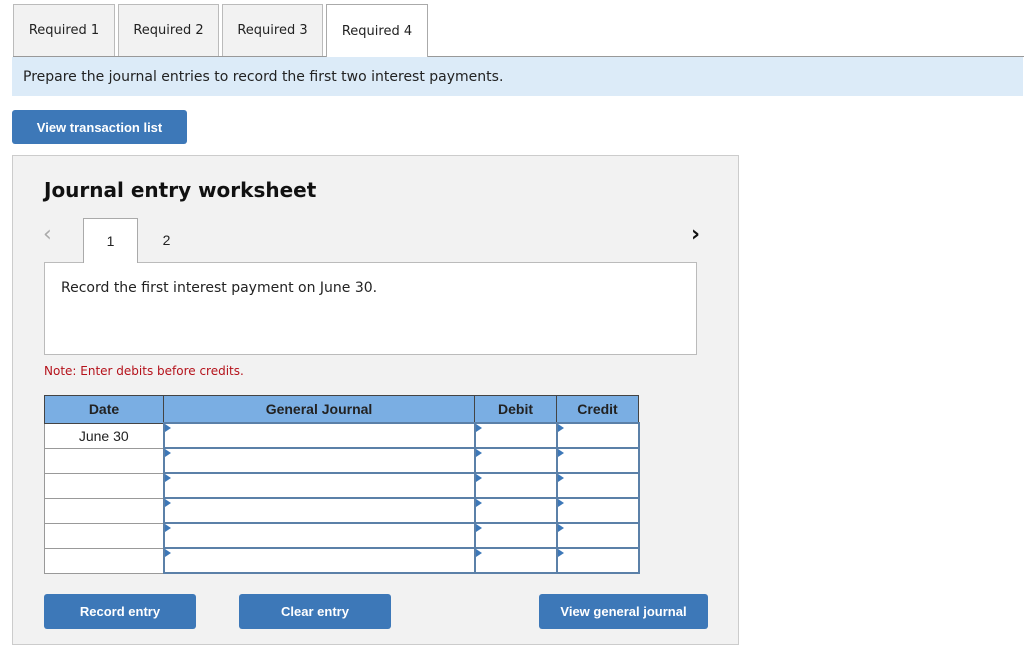  I want to click on view-general-journal-button: View general journal, so click(623, 611).